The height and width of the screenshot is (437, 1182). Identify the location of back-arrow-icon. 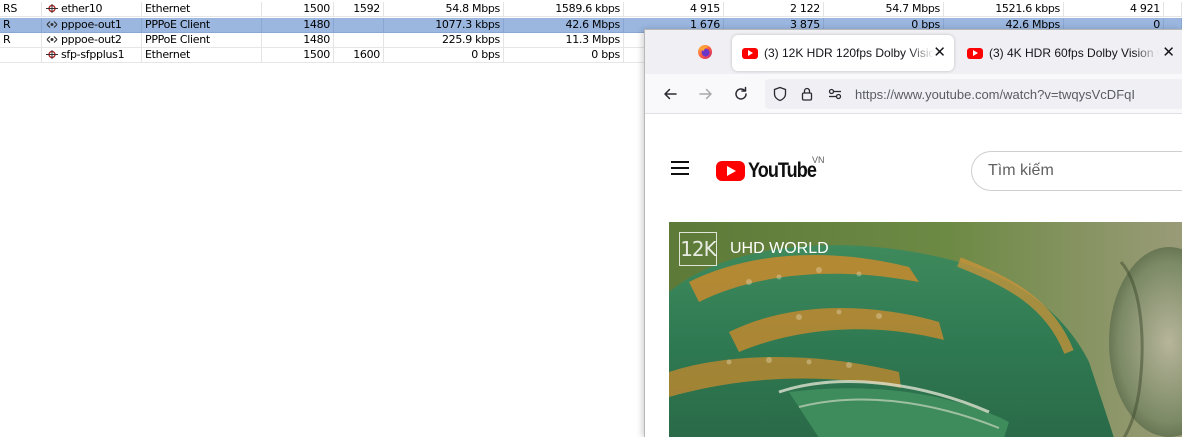
(670, 94).